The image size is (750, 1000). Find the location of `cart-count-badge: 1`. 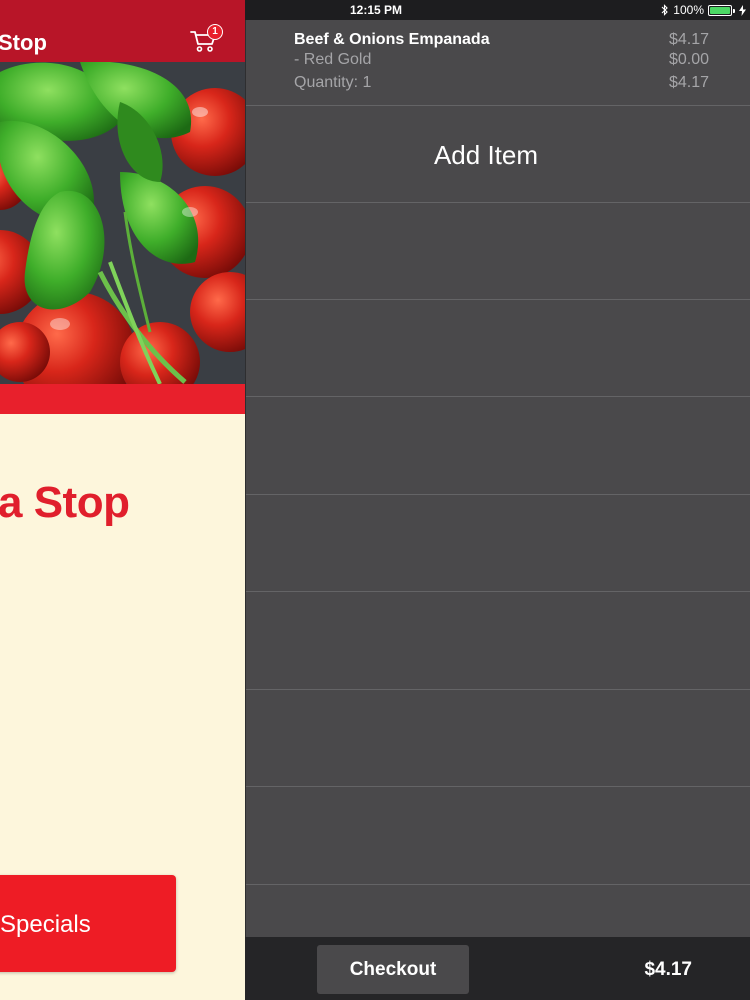

cart-count-badge: 1 is located at coordinates (215, 32).